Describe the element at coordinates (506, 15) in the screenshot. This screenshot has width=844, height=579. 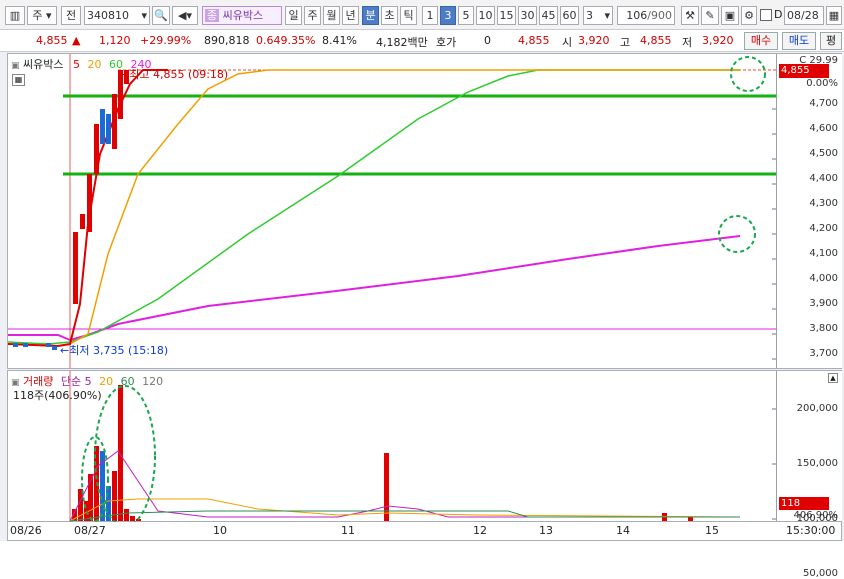
I see `interval-15: 15` at that location.